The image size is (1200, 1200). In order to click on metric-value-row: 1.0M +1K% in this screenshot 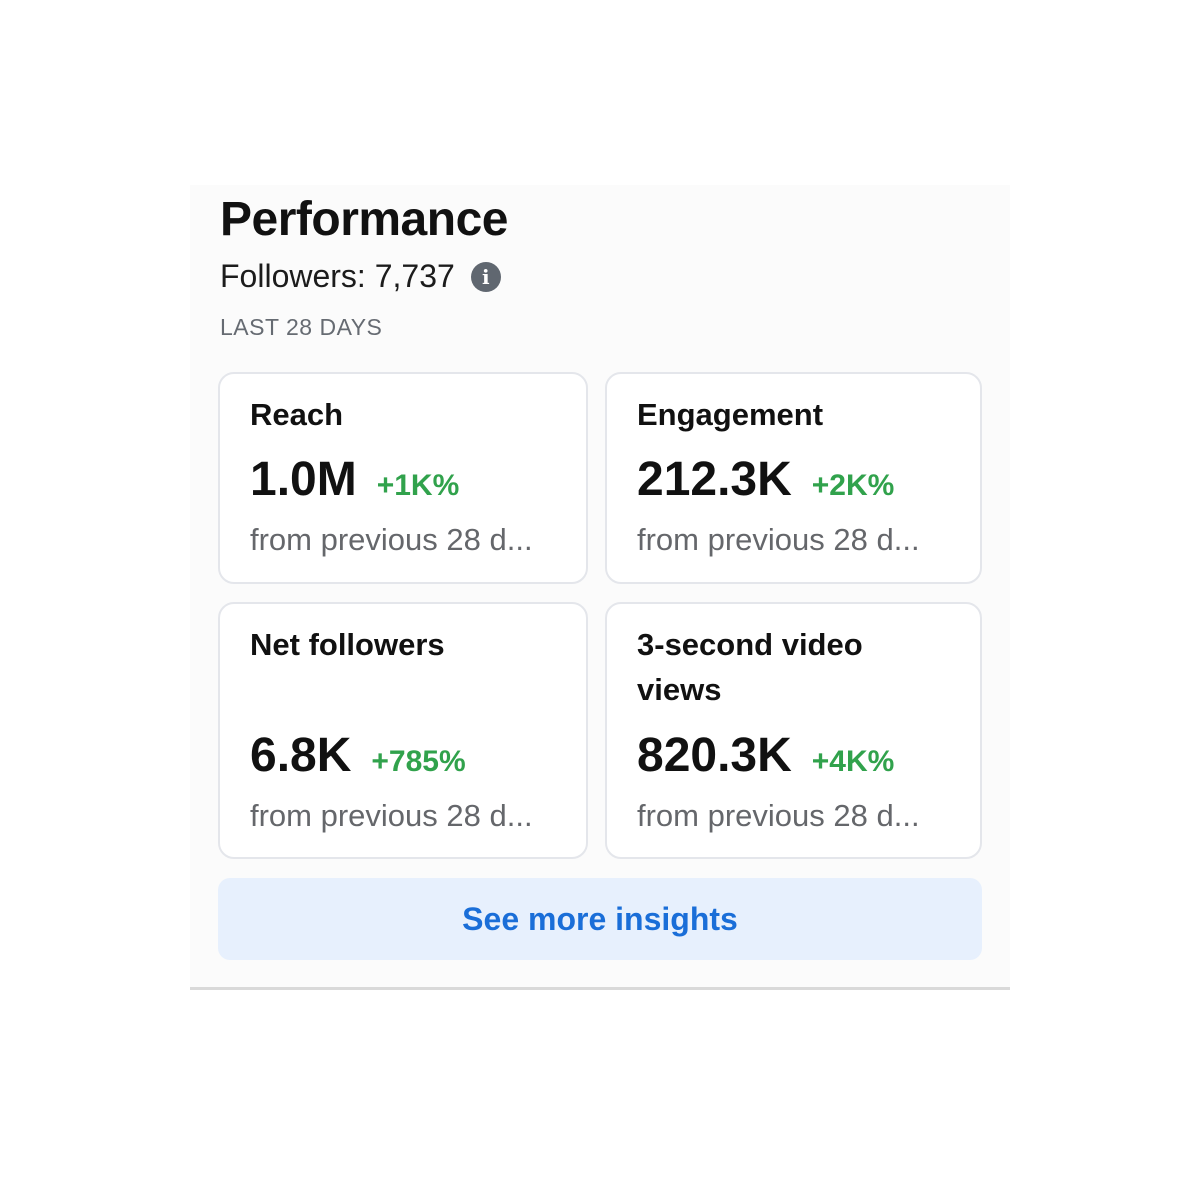, I will do `click(354, 479)`.